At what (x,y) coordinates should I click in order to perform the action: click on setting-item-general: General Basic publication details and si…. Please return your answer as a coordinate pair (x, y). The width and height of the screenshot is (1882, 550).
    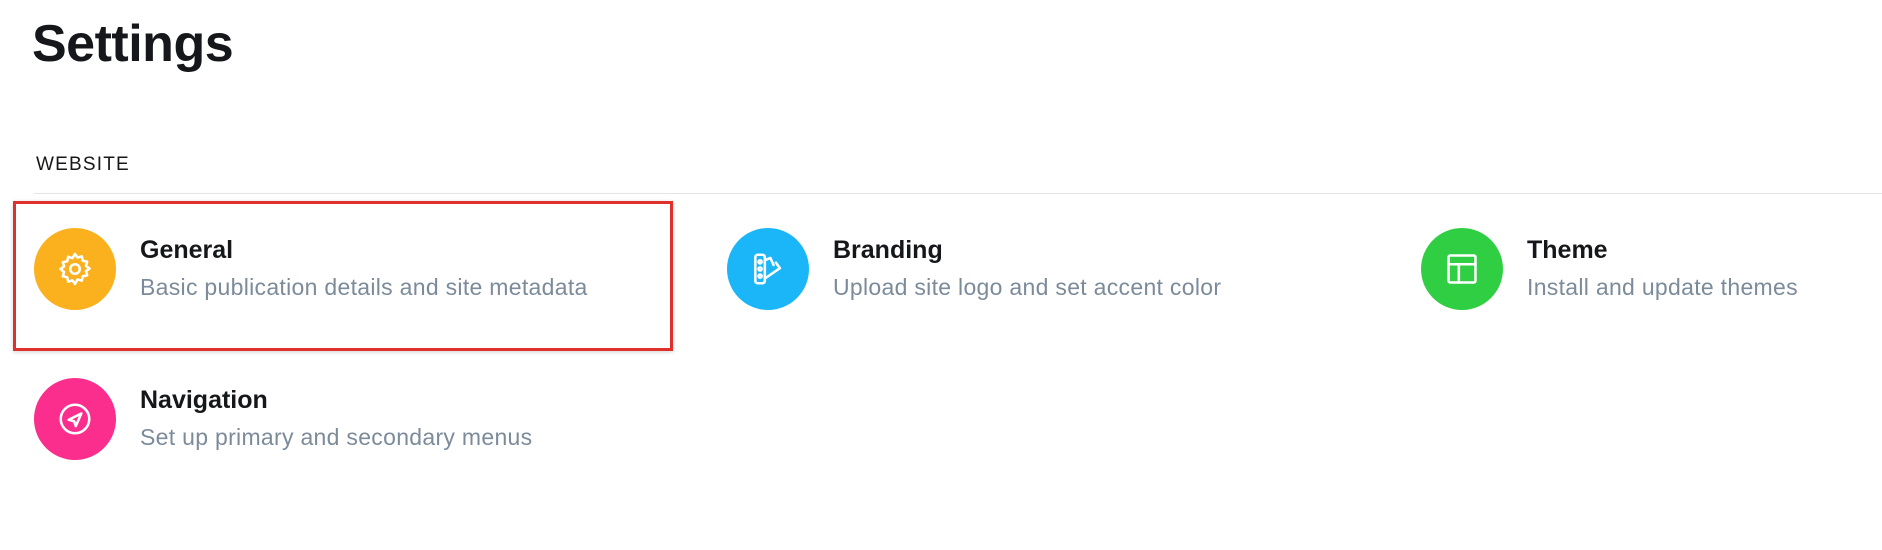
    Looking at the image, I should click on (311, 269).